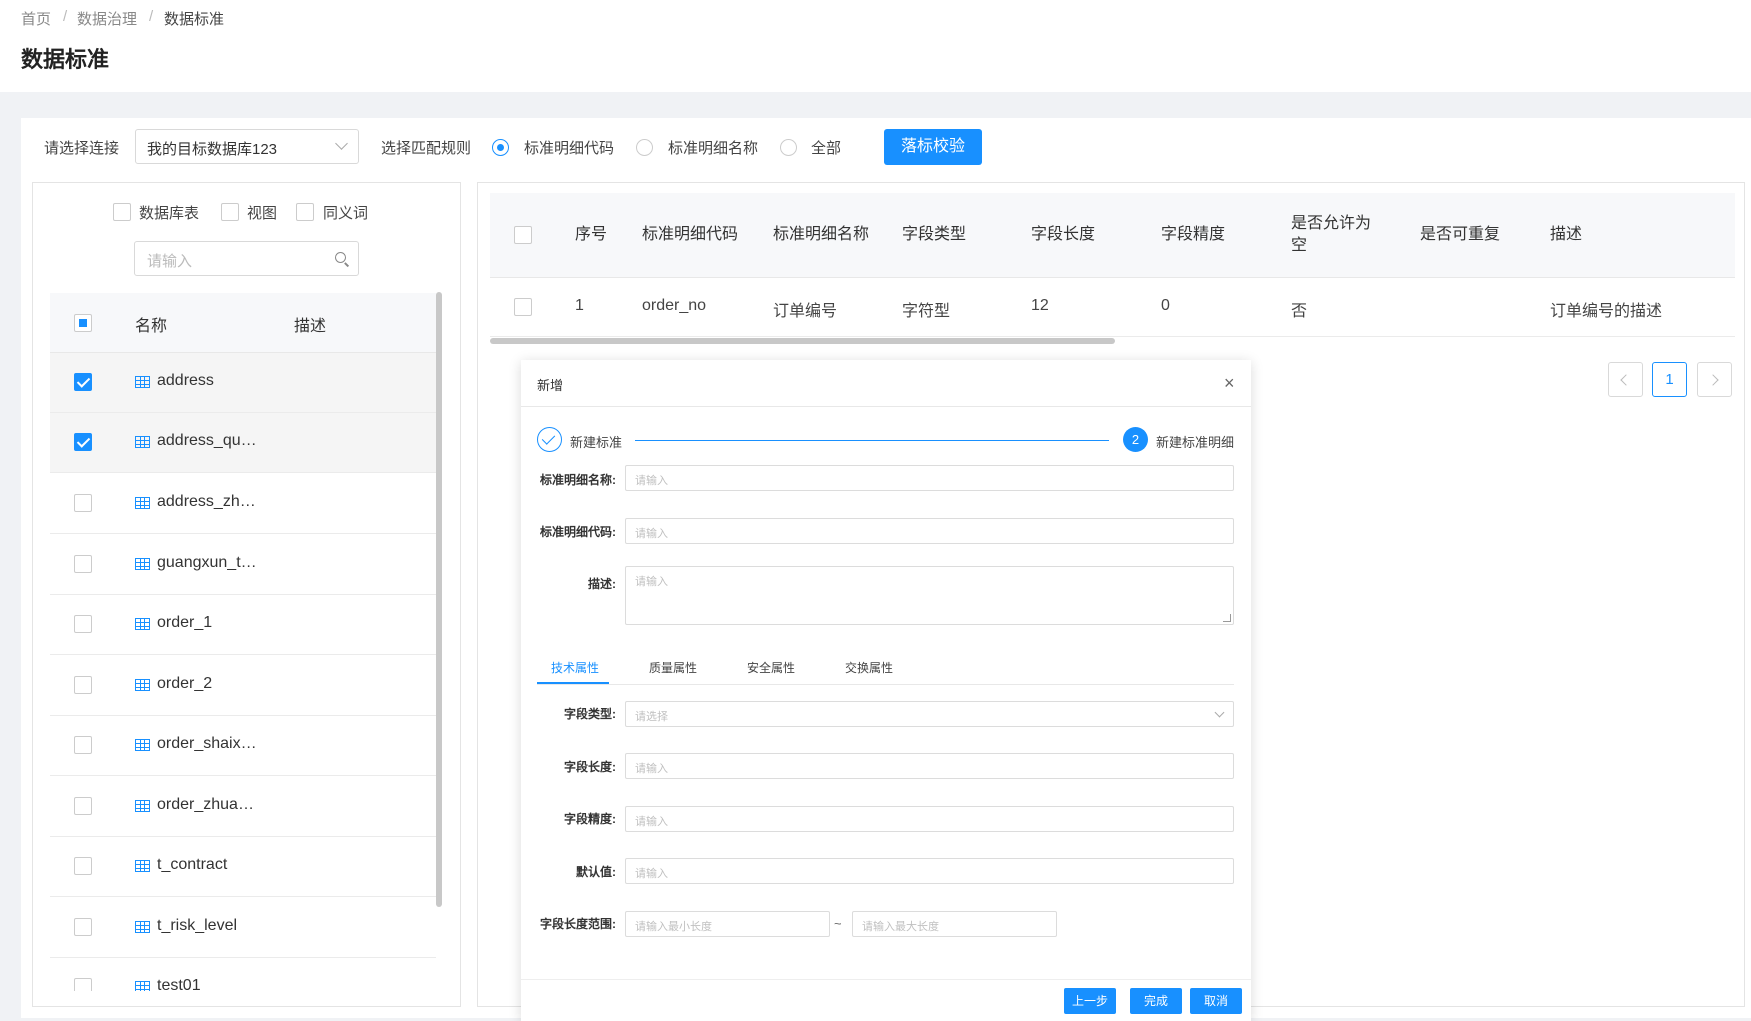  I want to click on grid-select-all-checkbox, so click(523, 235).